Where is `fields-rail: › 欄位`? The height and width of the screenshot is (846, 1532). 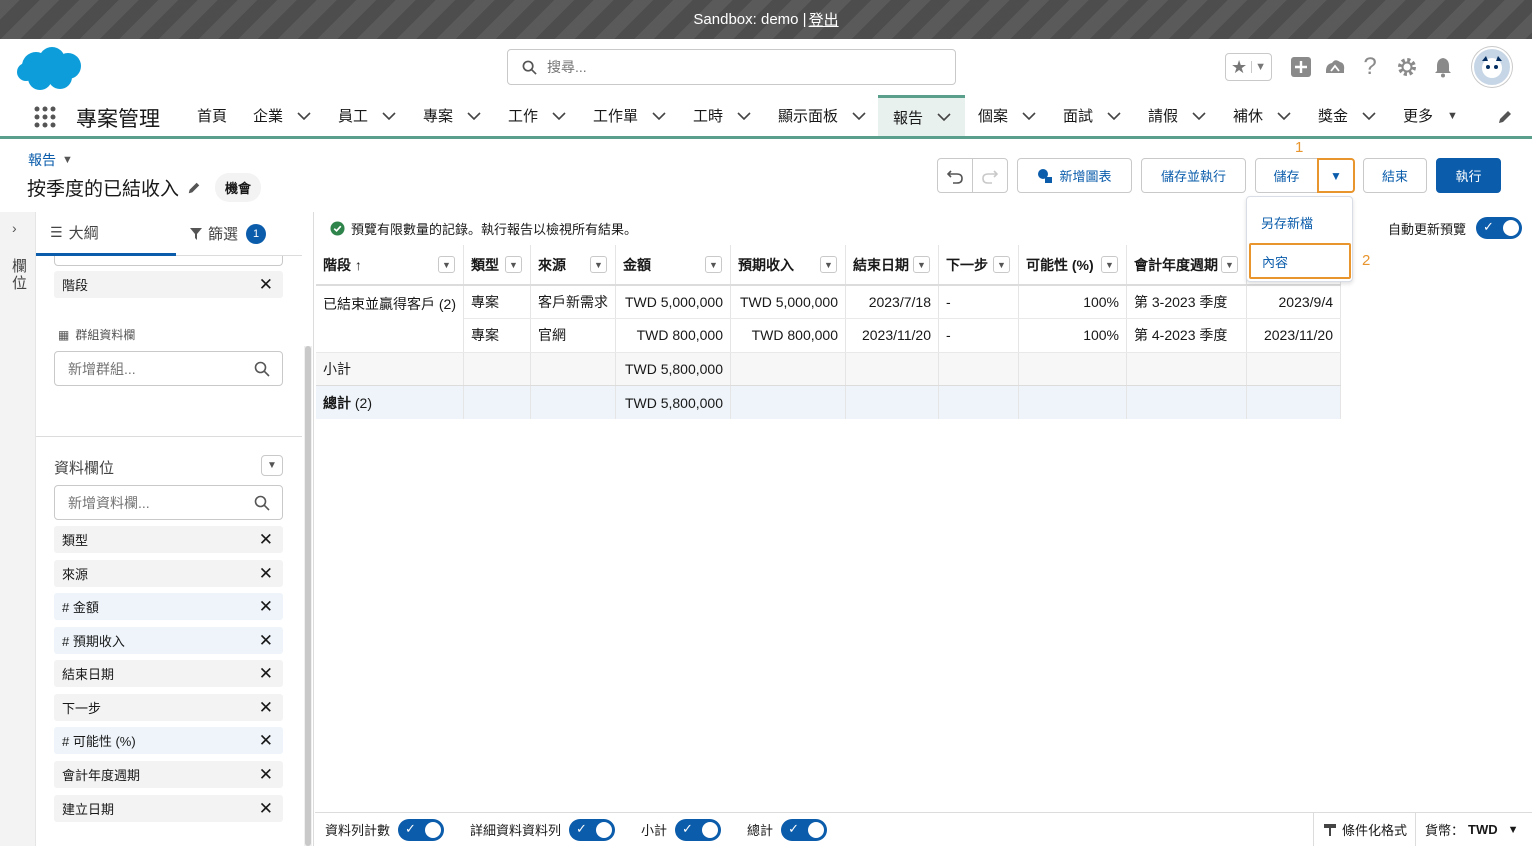 fields-rail: › 欄位 is located at coordinates (18, 529).